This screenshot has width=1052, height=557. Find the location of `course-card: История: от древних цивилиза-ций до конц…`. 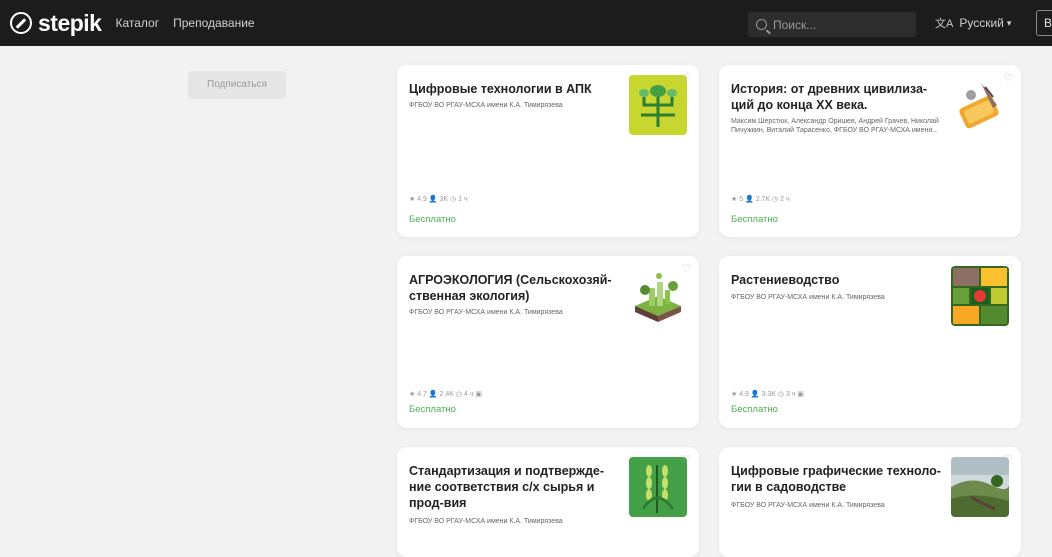

course-card: История: от древних цивилиза-ций до конц… is located at coordinates (870, 151).